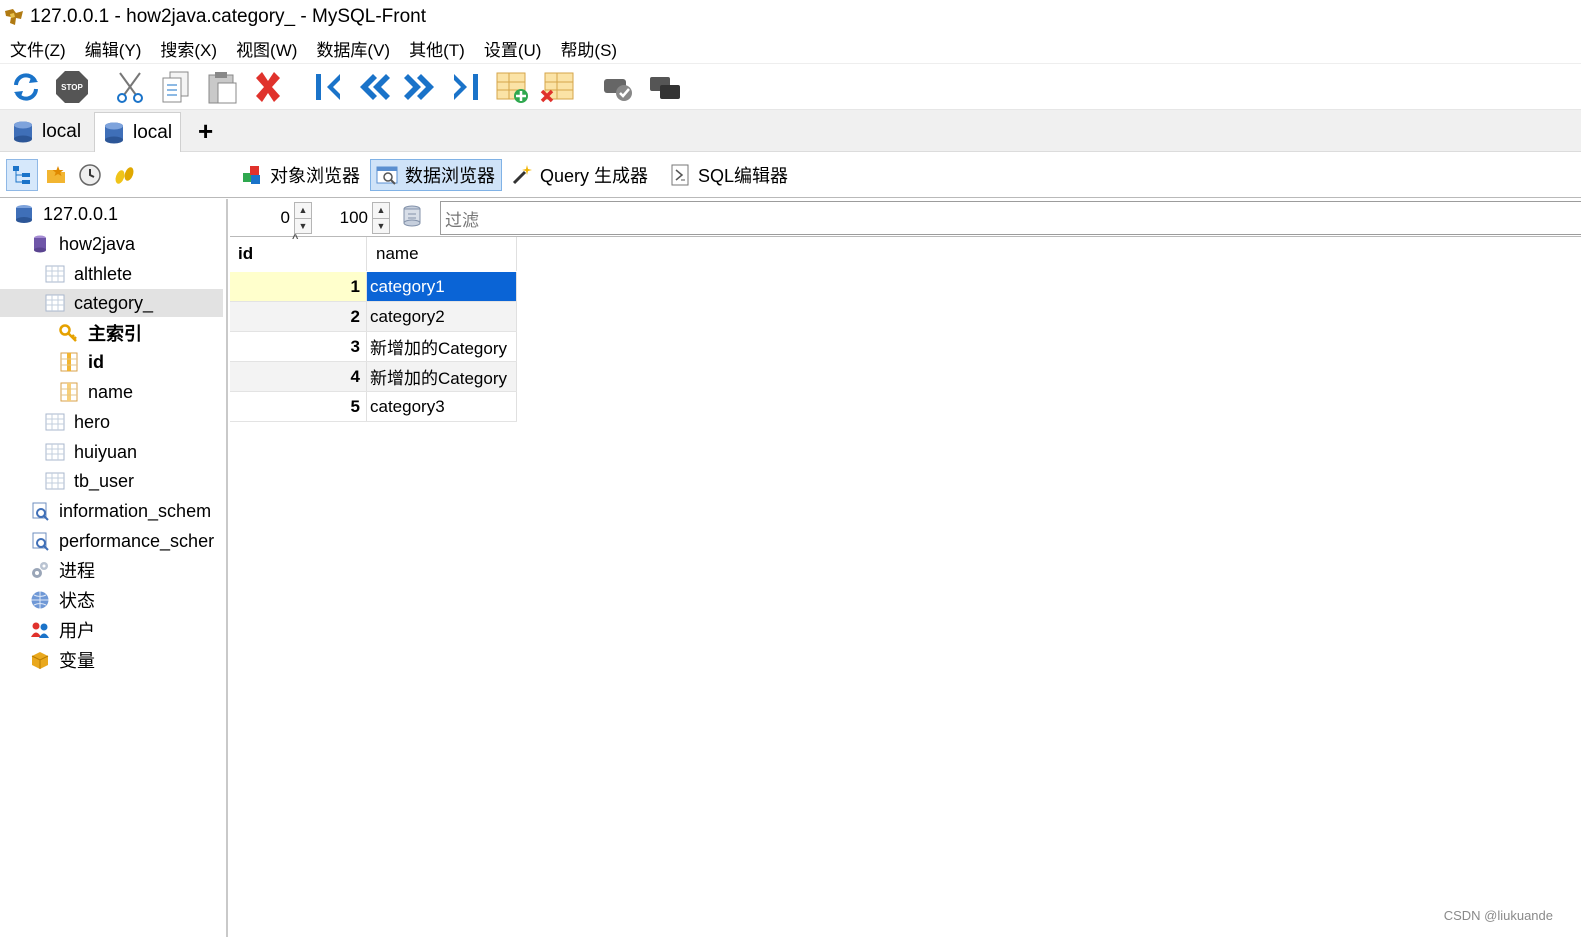 This screenshot has height=937, width=1581. I want to click on folder-star-icon, so click(56, 174).